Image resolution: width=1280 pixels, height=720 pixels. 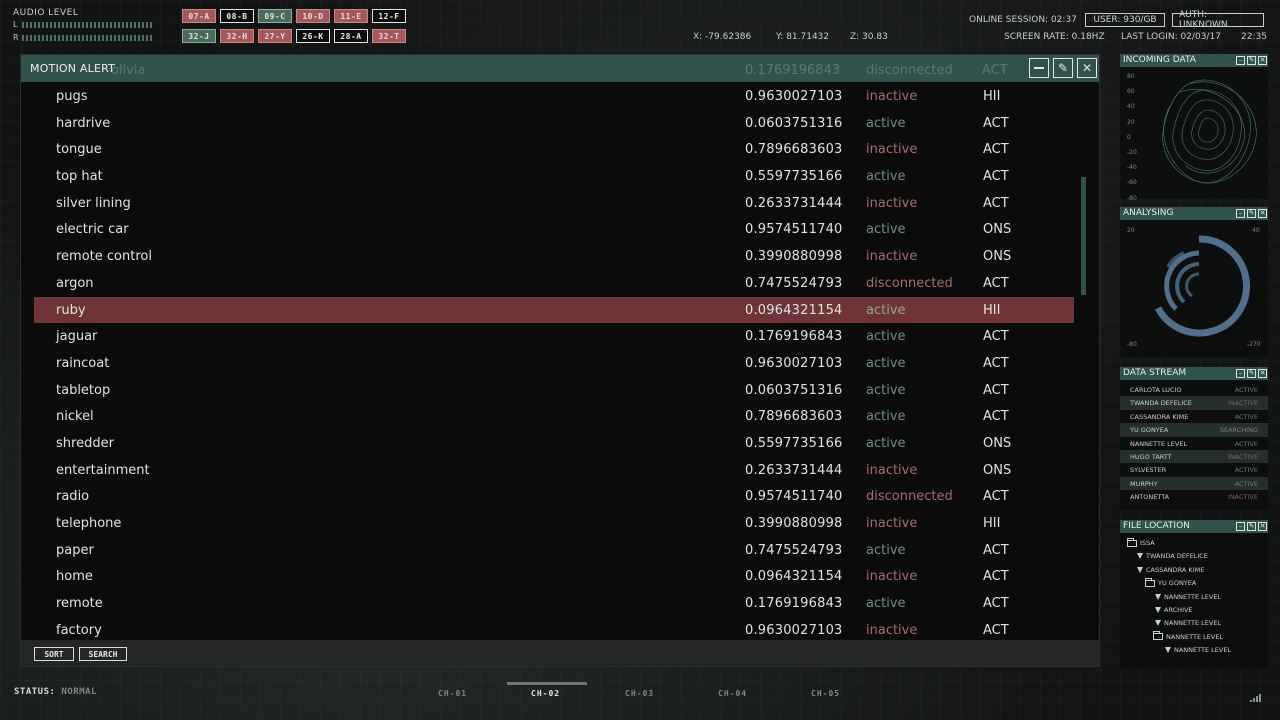 What do you see at coordinates (1218, 20) in the screenshot?
I see `auth-badge: AUTH: UNKNOWN` at bounding box center [1218, 20].